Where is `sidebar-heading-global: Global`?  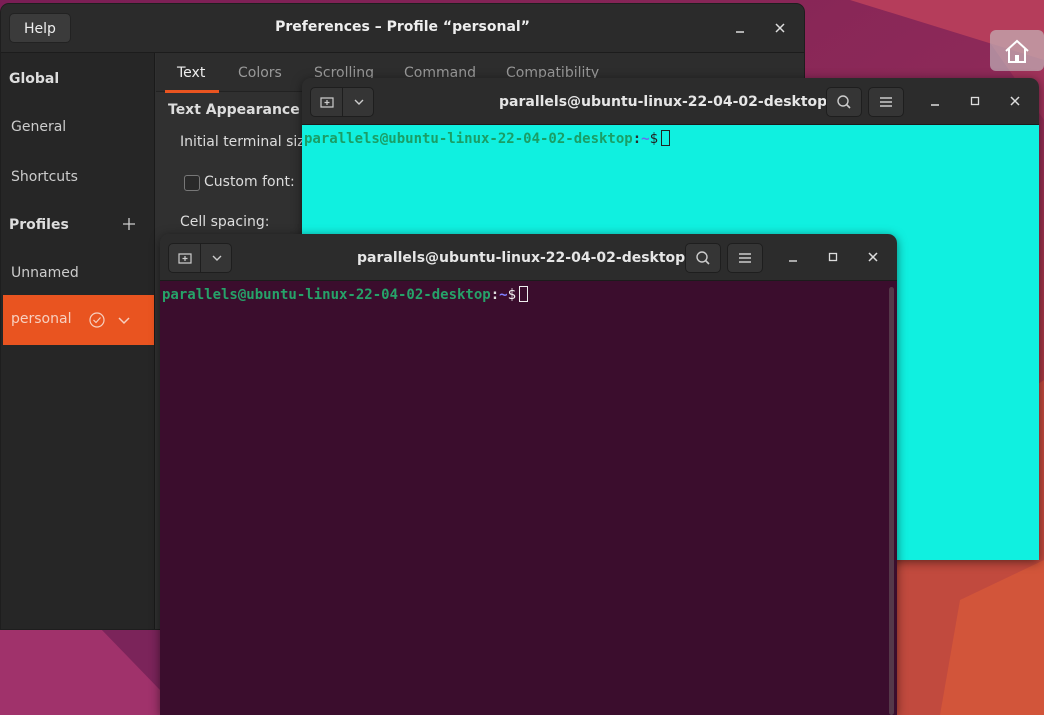 sidebar-heading-global: Global is located at coordinates (34, 79).